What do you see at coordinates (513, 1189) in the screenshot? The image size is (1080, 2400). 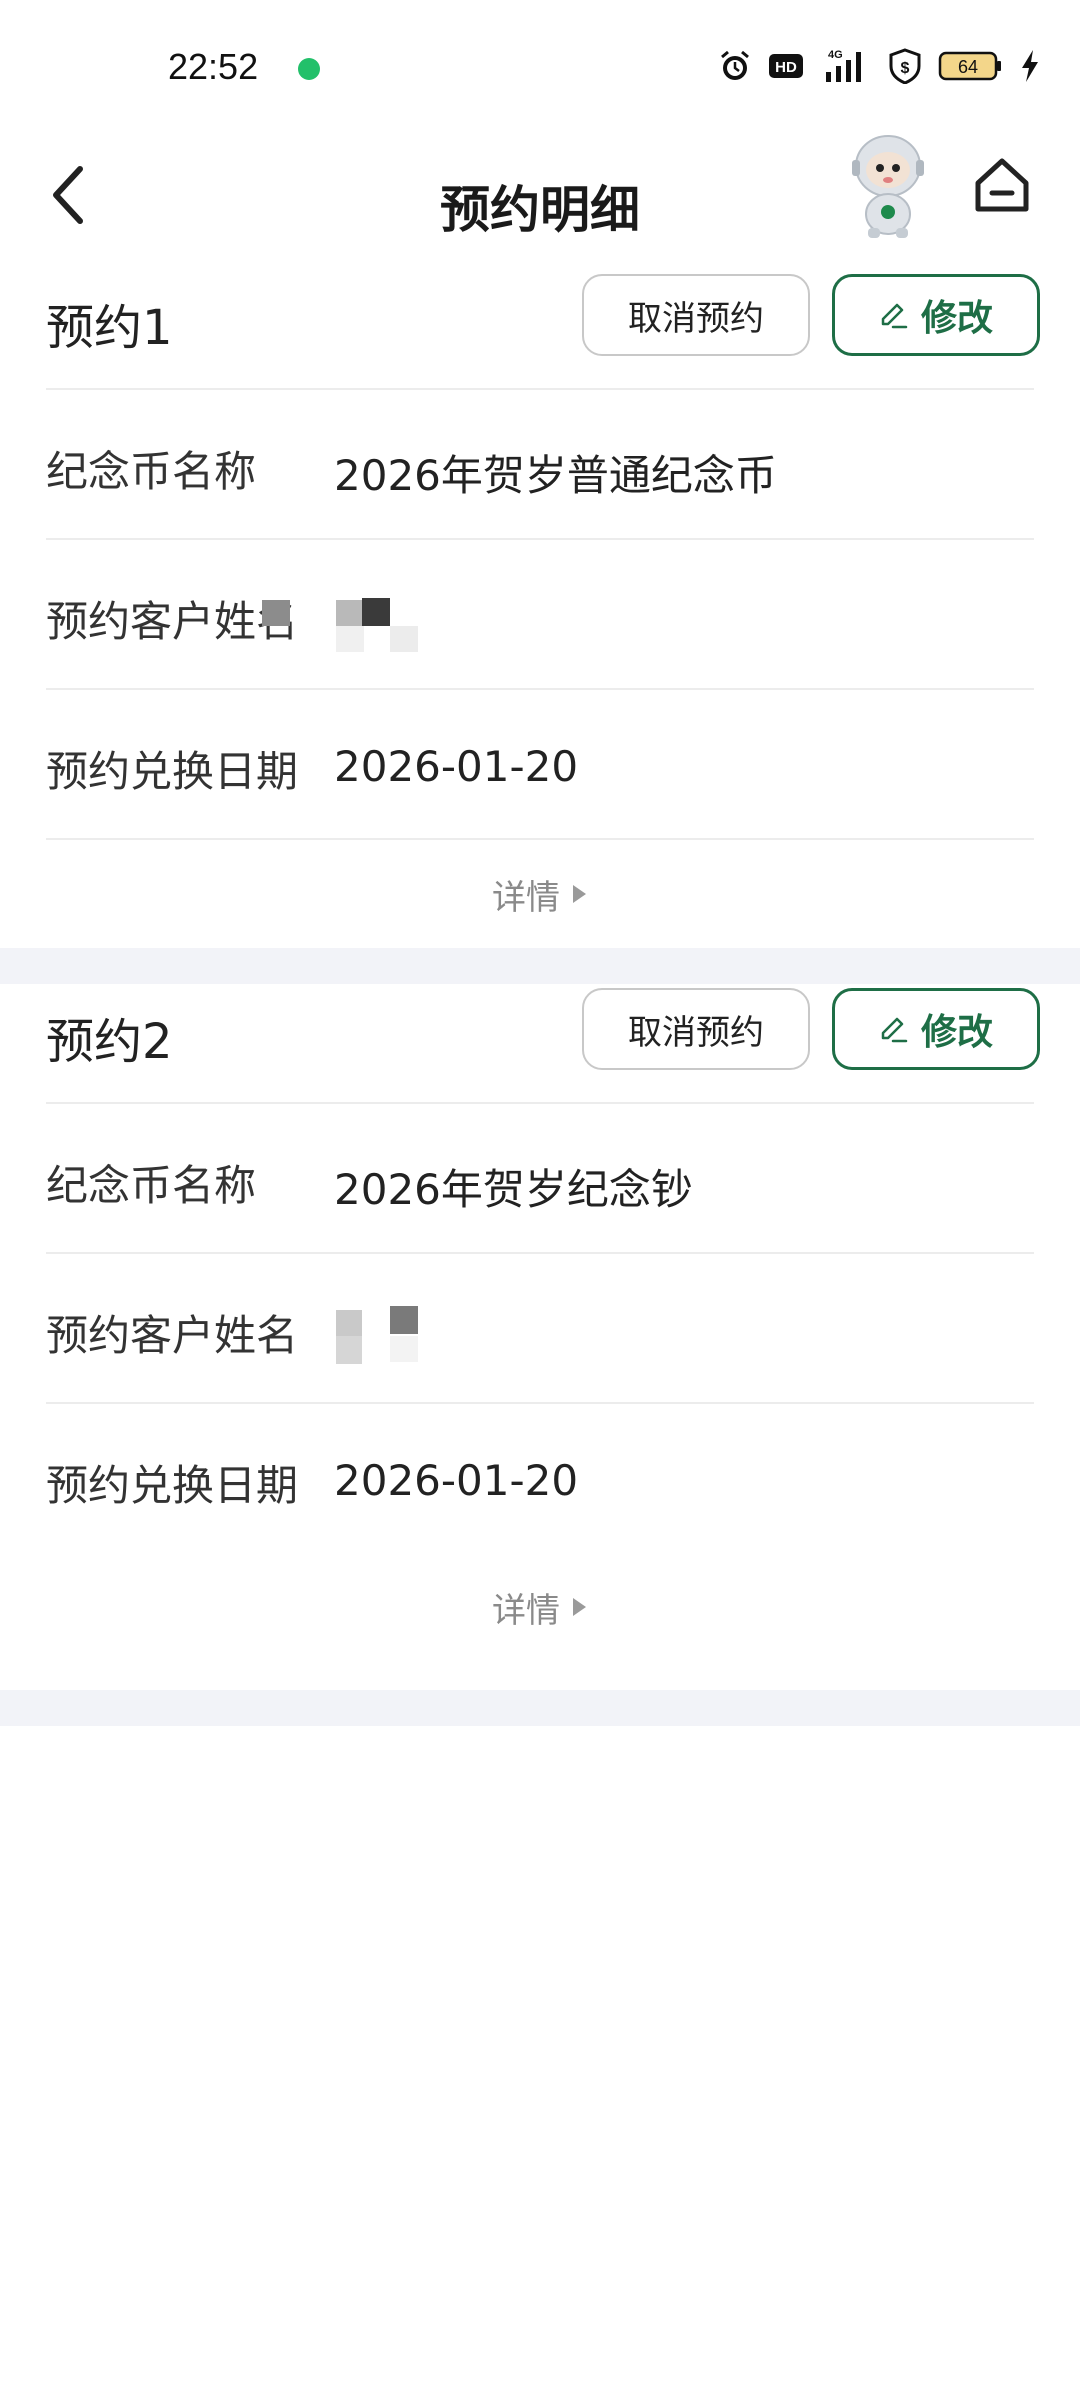 I see `field-value: 2026年贺岁纪念钞` at bounding box center [513, 1189].